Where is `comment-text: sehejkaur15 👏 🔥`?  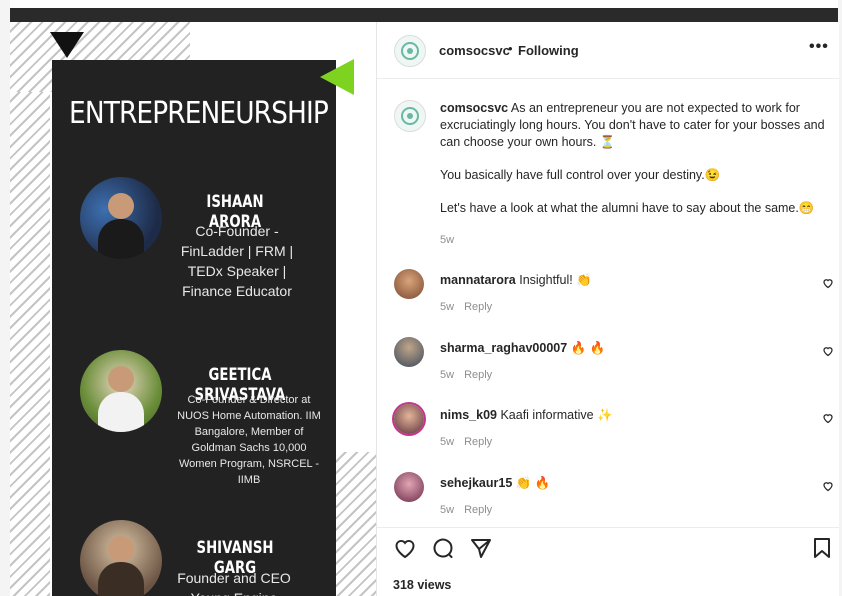 comment-text: sehejkaur15 👏 🔥 is located at coordinates (495, 483).